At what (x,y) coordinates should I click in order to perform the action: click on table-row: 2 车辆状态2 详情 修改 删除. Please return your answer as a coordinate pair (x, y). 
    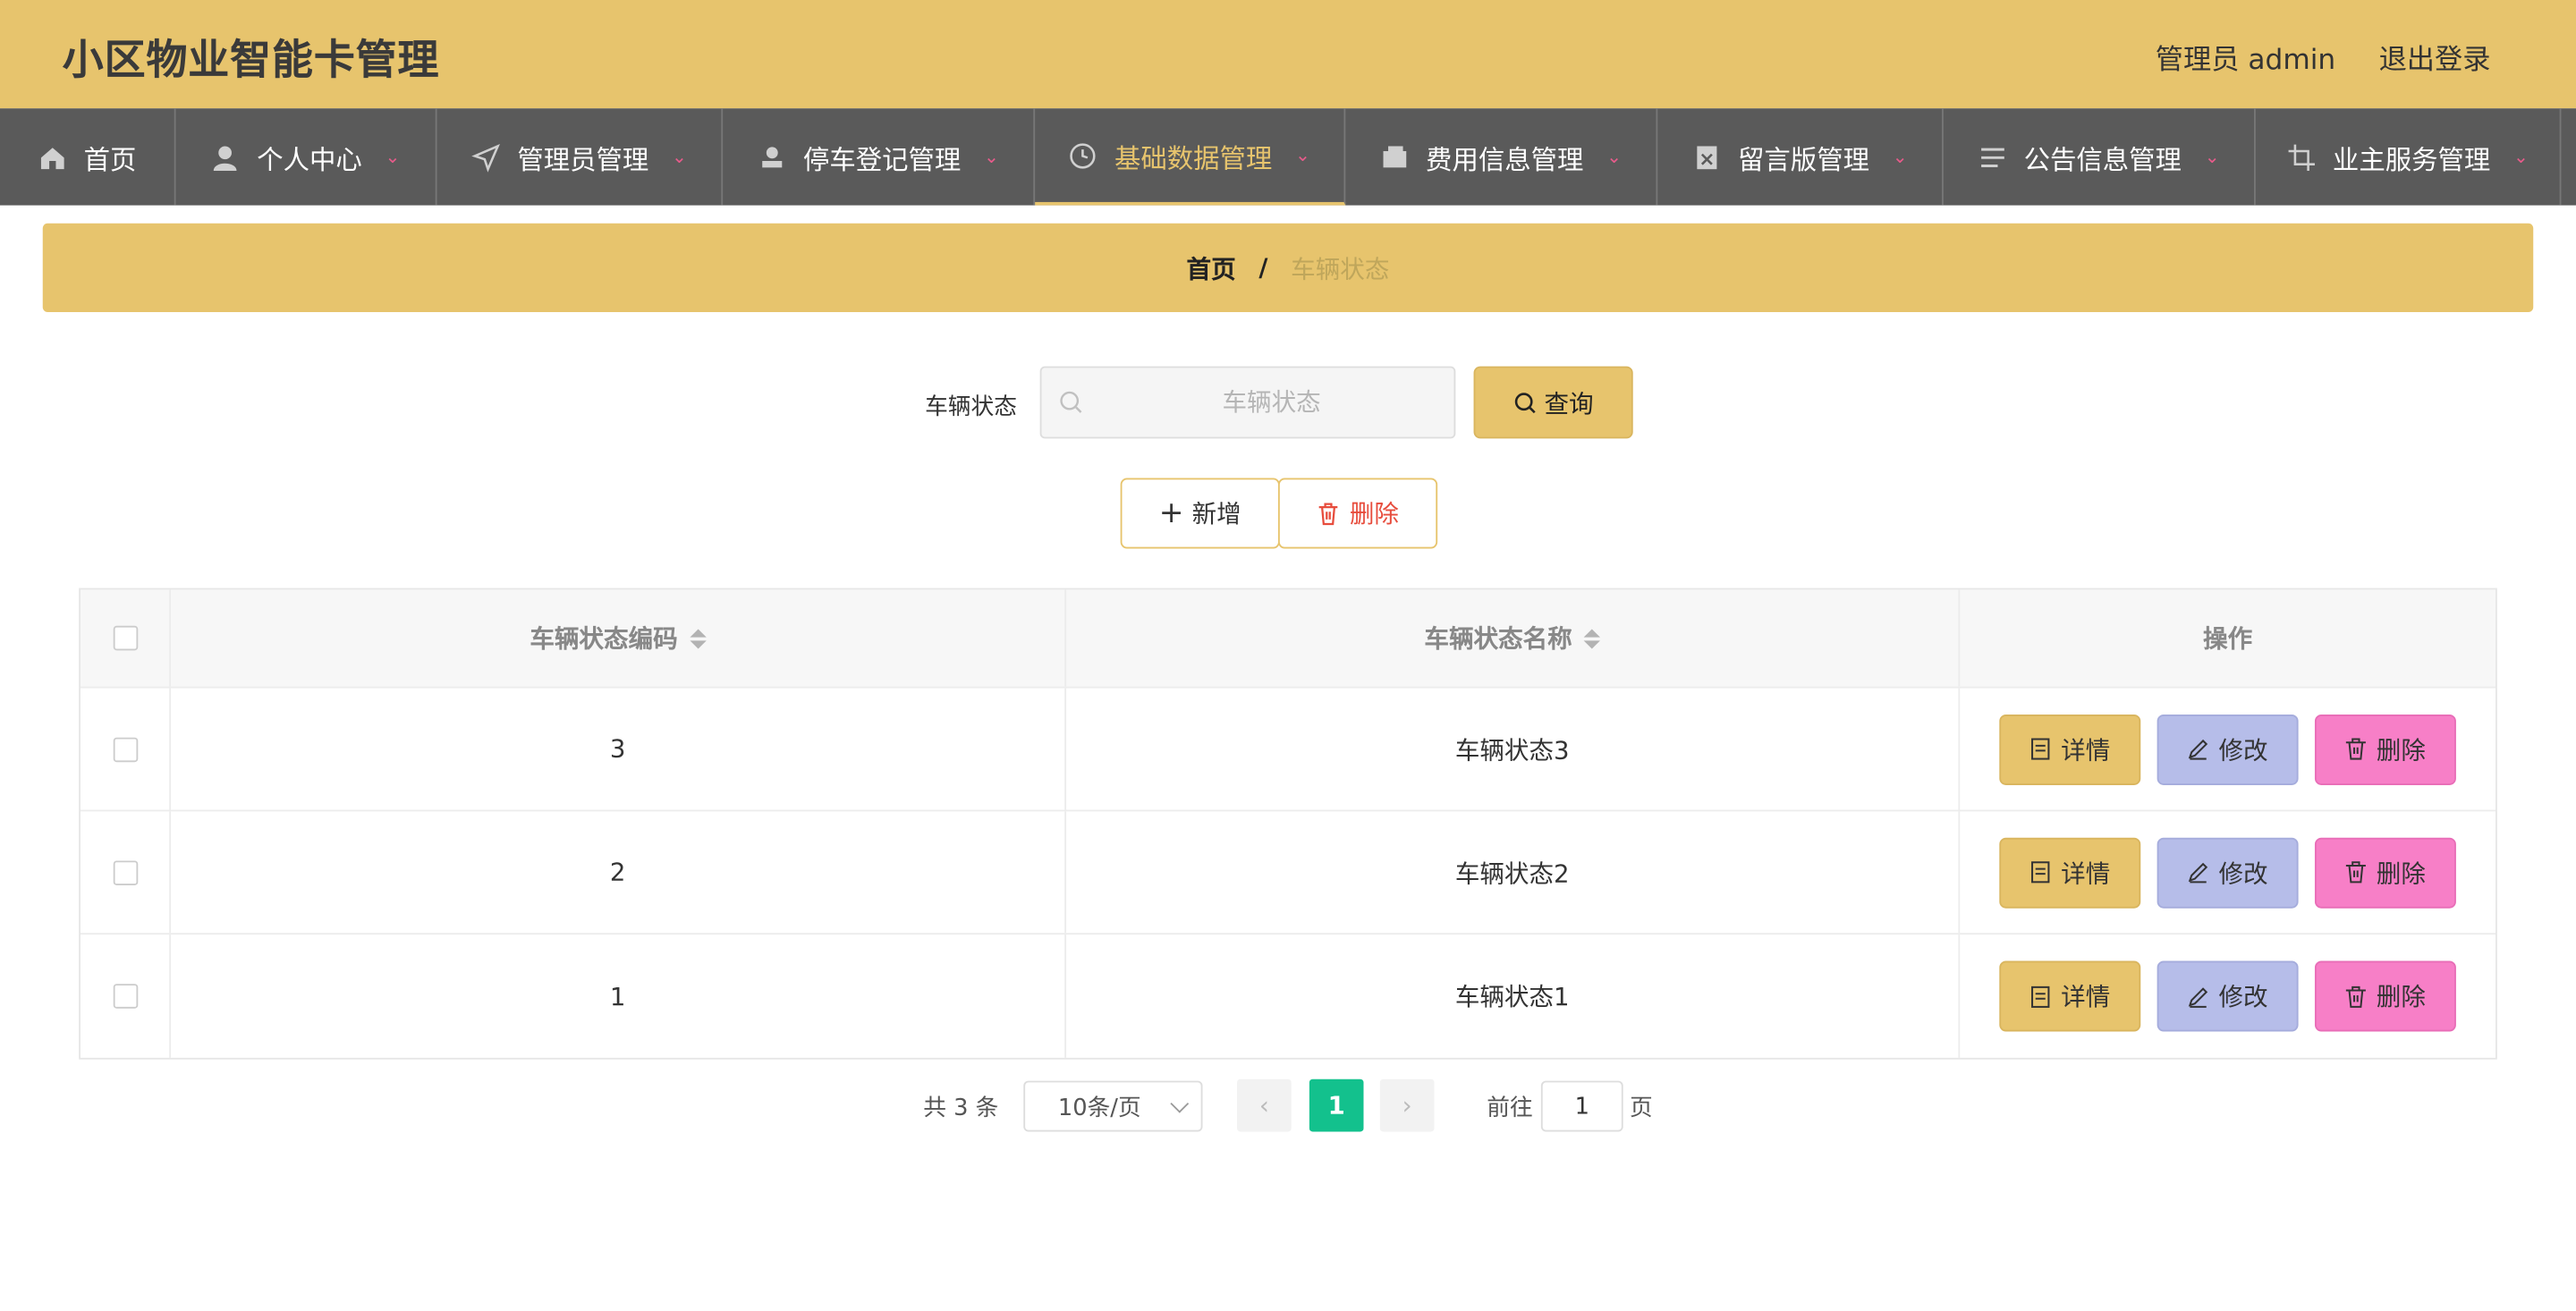
    Looking at the image, I should click on (1288, 873).